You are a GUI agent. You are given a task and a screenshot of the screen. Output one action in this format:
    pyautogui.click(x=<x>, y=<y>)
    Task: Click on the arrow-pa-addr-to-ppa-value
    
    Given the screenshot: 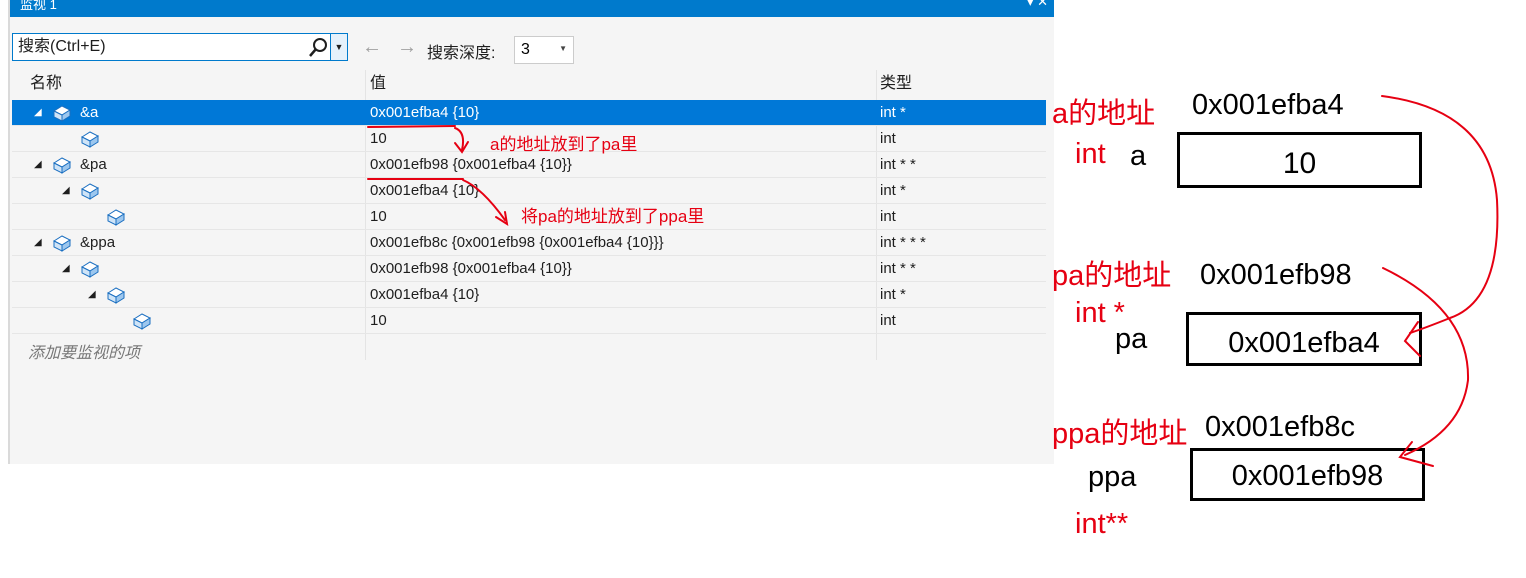 What is the action you would take?
    pyautogui.click(x=1426, y=361)
    